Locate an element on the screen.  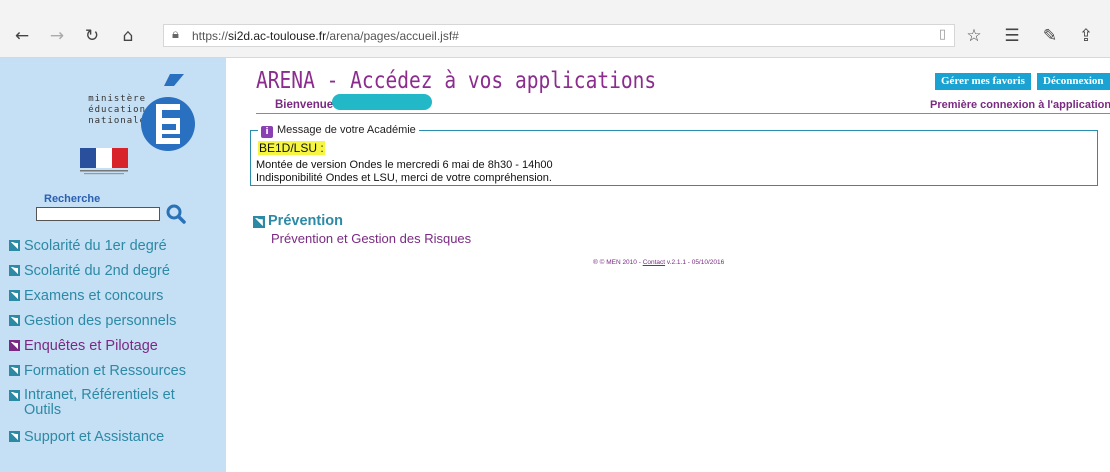
sidebar-item-scolarite-2nd-degre: Scolarité du 2nd degré is located at coordinates (89, 271).